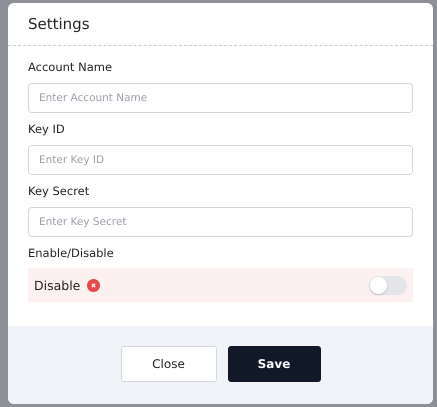  What do you see at coordinates (274, 364) in the screenshot?
I see `save-button: Save` at bounding box center [274, 364].